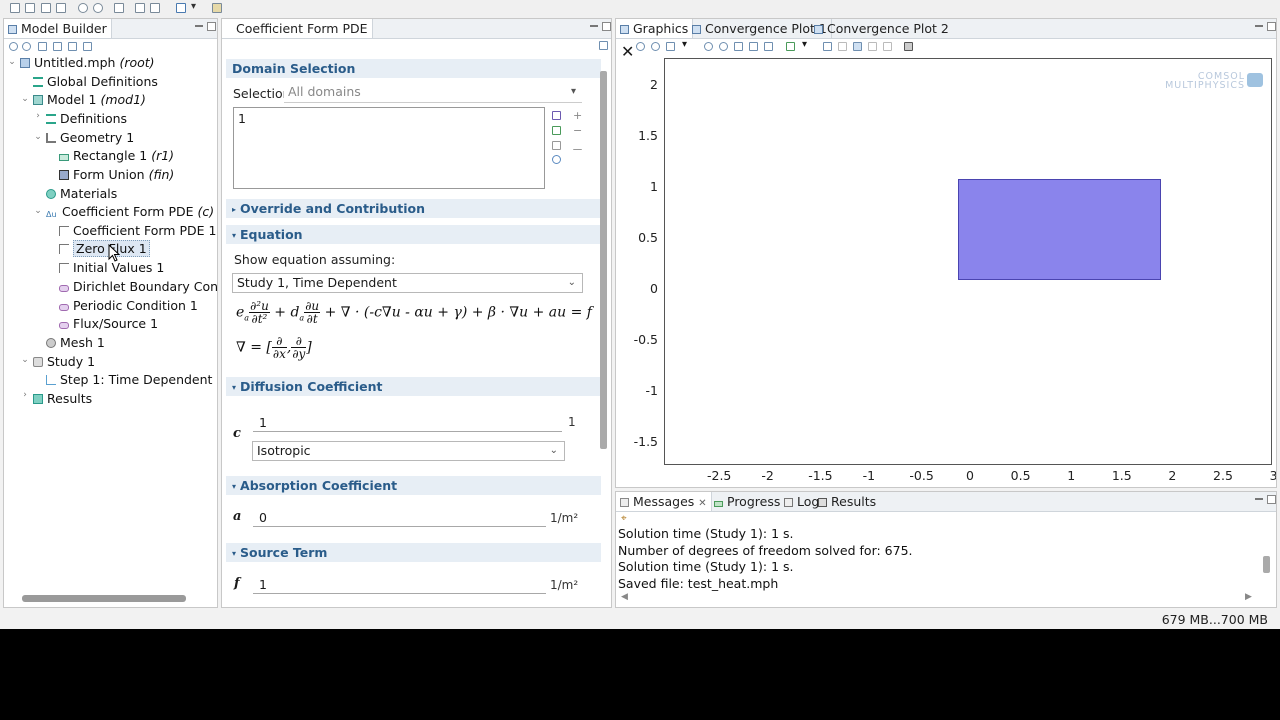  Describe the element at coordinates (413, 234) in the screenshot. I see `section-equation: ▾ Equation` at that location.